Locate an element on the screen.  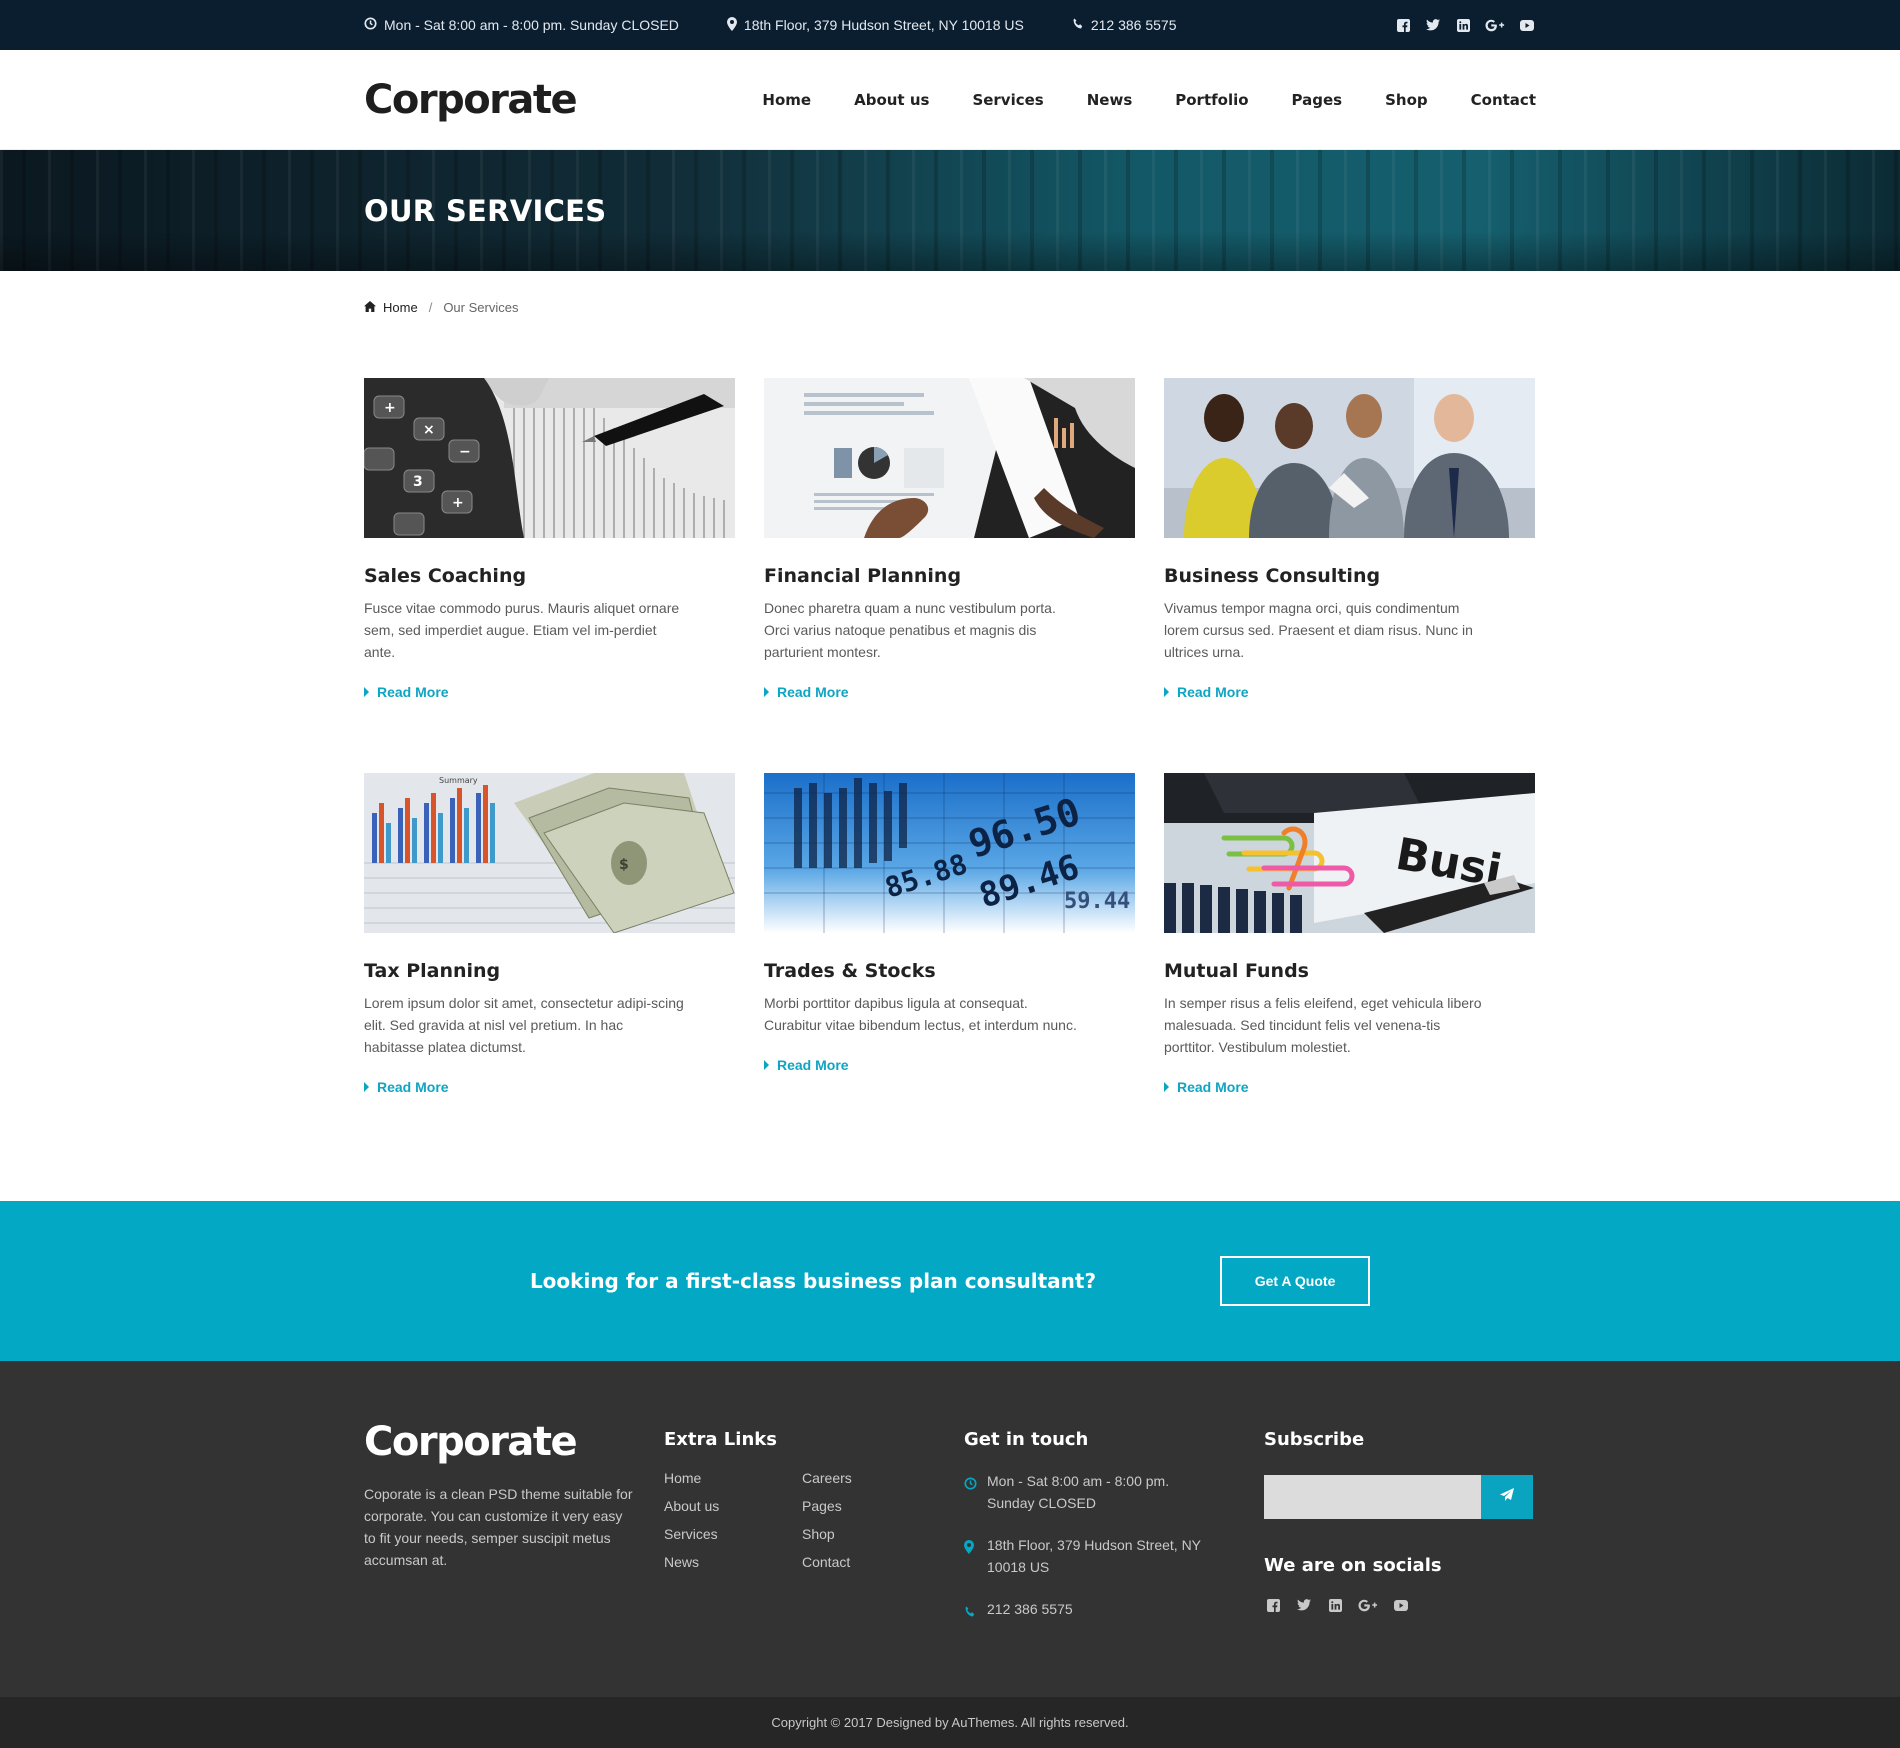
subscribe-submit-button is located at coordinates (1507, 1497).